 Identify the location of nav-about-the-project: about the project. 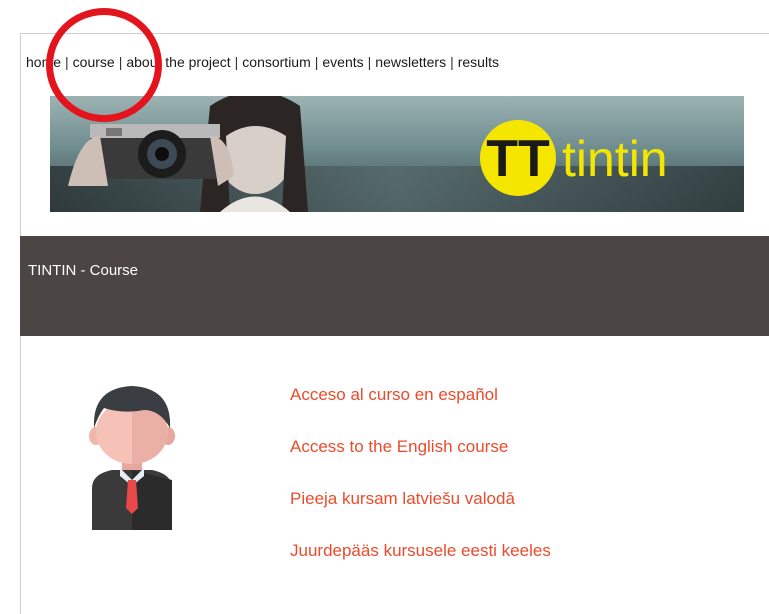
(178, 62).